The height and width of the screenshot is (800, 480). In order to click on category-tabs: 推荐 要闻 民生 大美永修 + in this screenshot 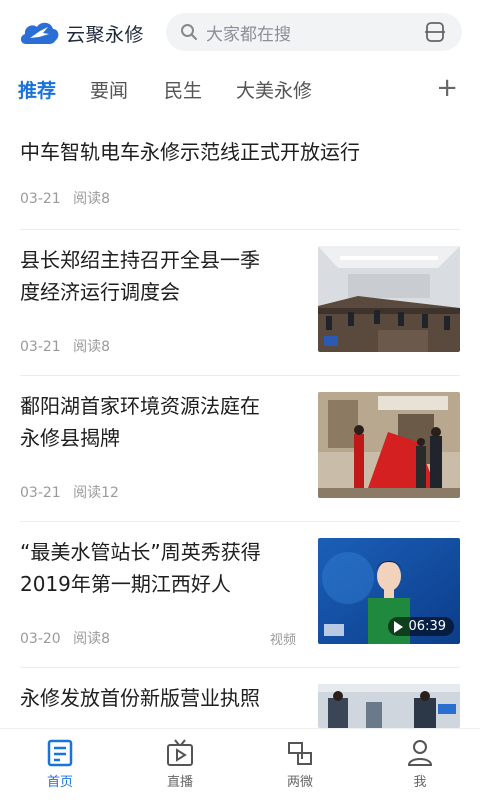, I will do `click(240, 89)`.